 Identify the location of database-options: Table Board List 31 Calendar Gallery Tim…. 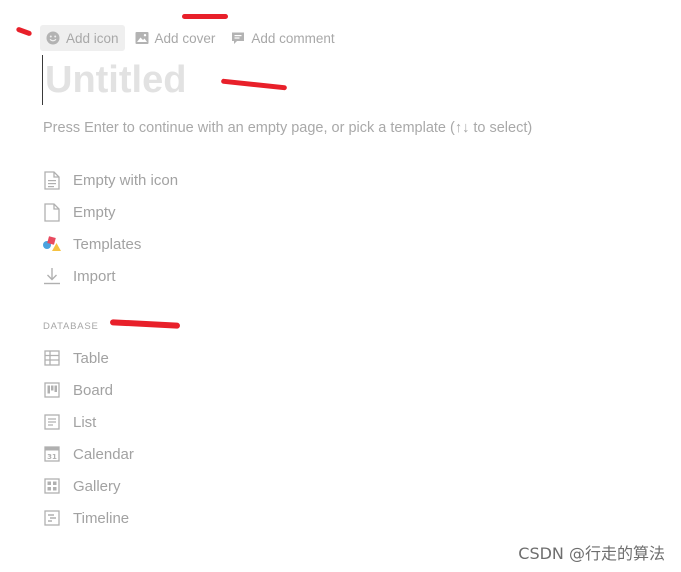
(88, 438).